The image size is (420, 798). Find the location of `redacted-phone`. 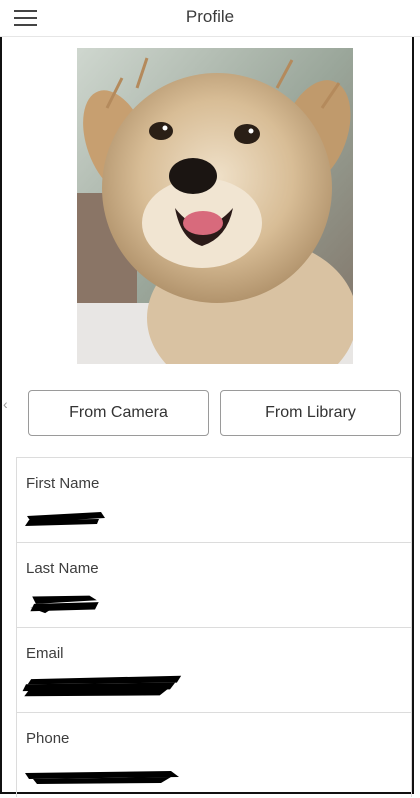

redacted-phone is located at coordinates (102, 777).